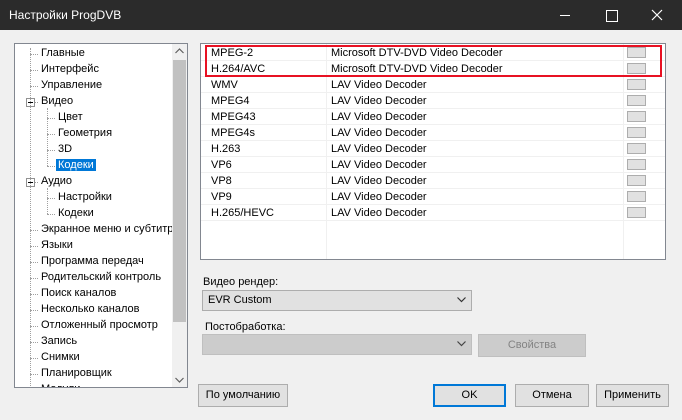 Image resolution: width=682 pixels, height=420 pixels. I want to click on codec-format: WMV, so click(224, 85).